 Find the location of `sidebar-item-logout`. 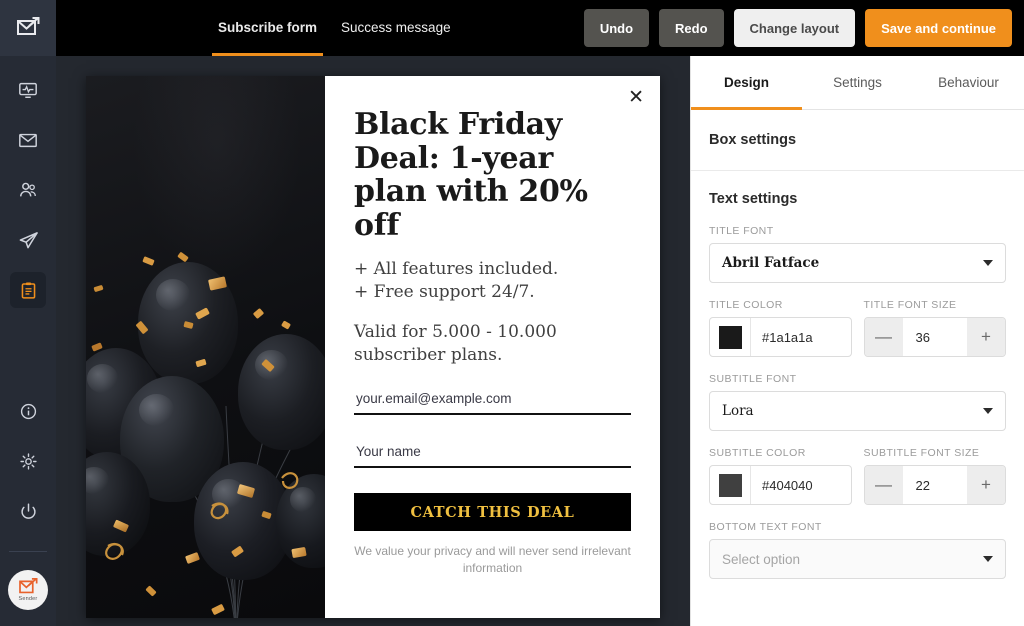

sidebar-item-logout is located at coordinates (28, 511).